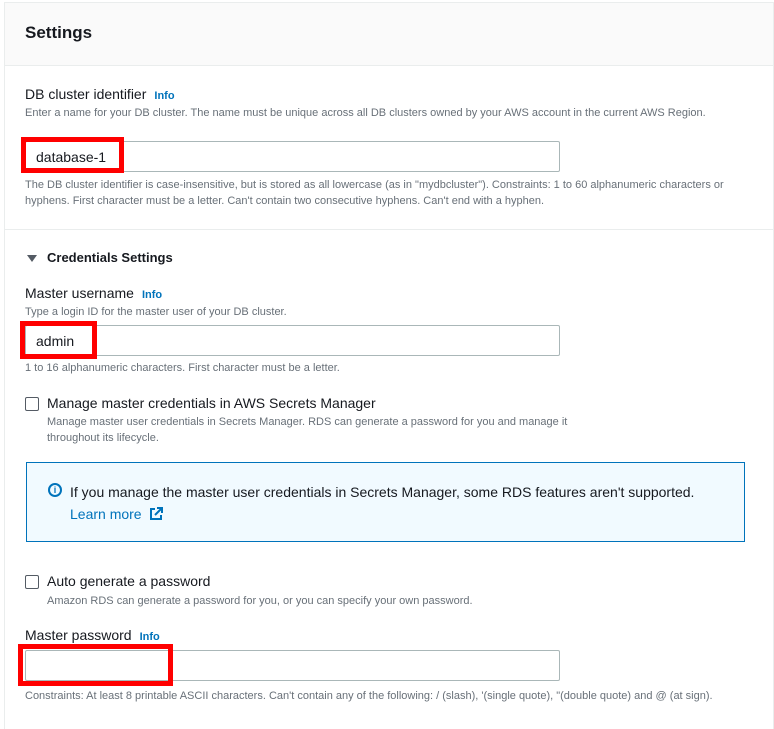  I want to click on external-link-icon, so click(157, 513).